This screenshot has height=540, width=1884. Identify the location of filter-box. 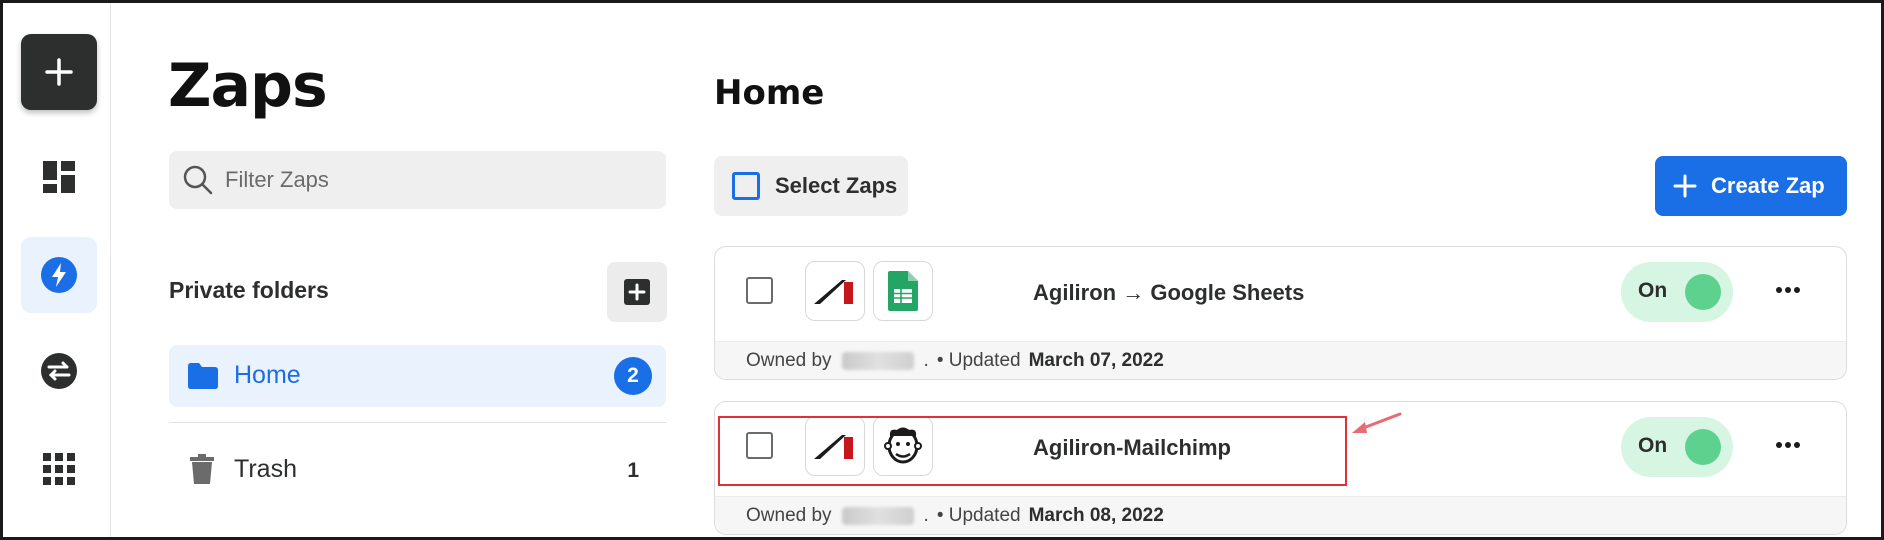
(417, 180).